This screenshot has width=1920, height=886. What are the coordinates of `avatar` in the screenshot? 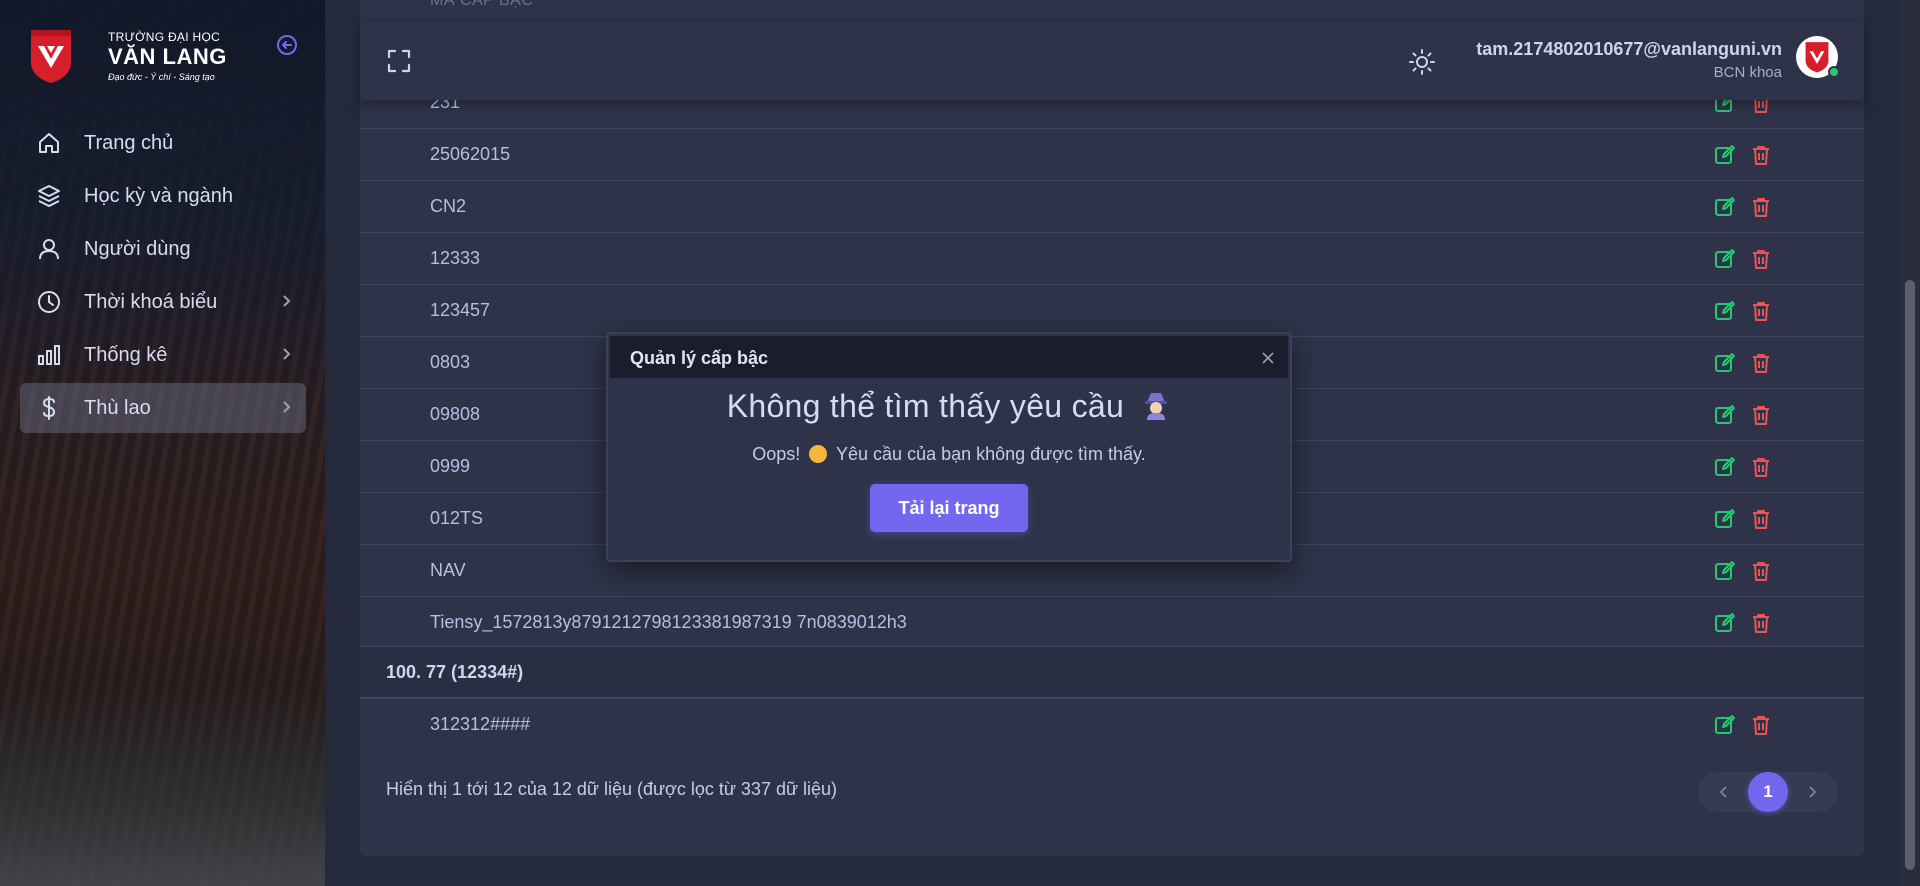 It's located at (1818, 57).